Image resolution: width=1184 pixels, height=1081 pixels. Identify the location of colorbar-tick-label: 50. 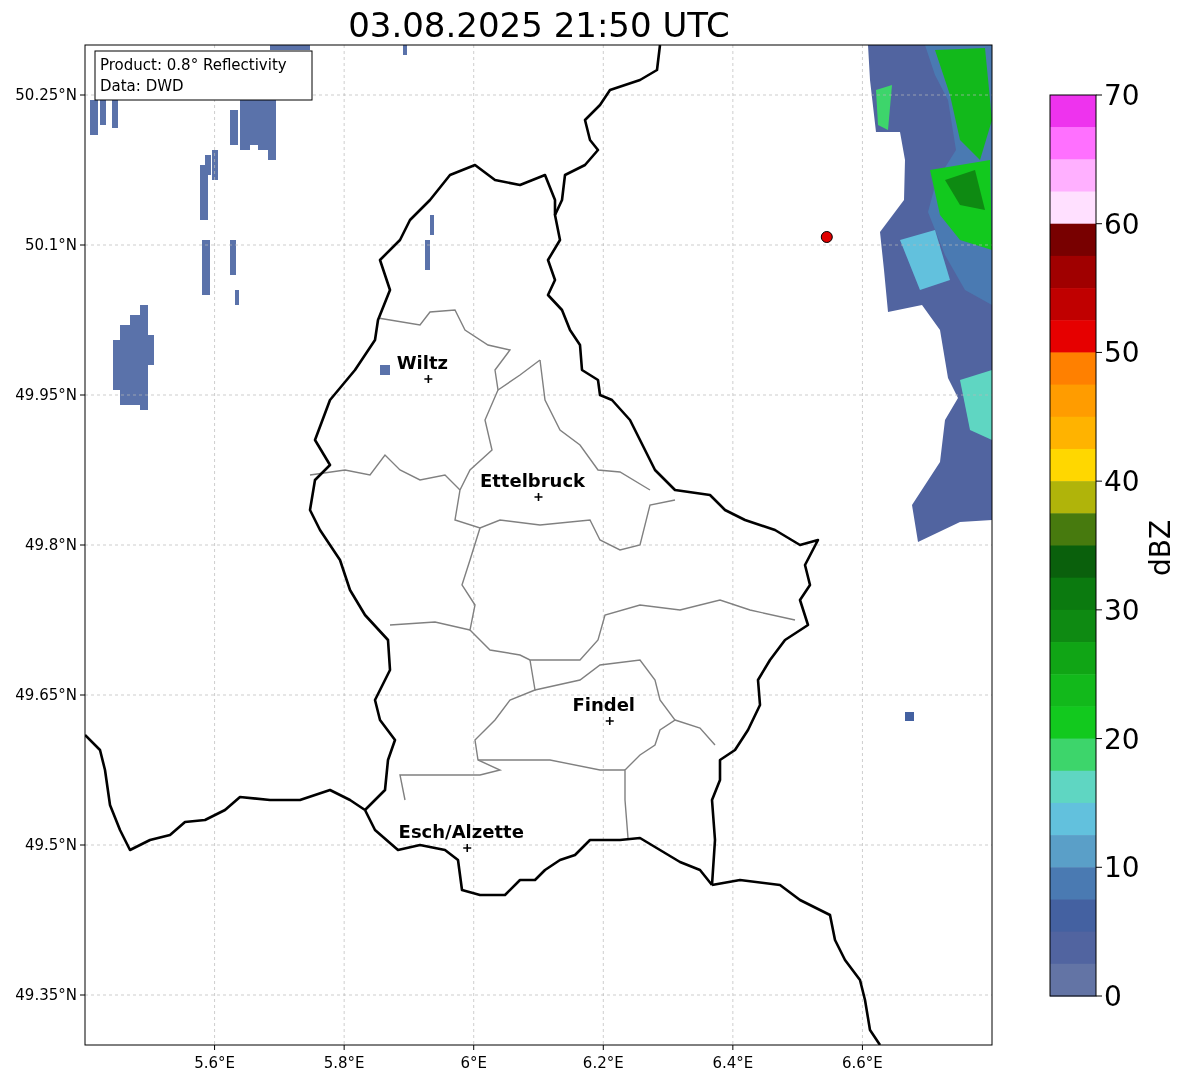
(1122, 353).